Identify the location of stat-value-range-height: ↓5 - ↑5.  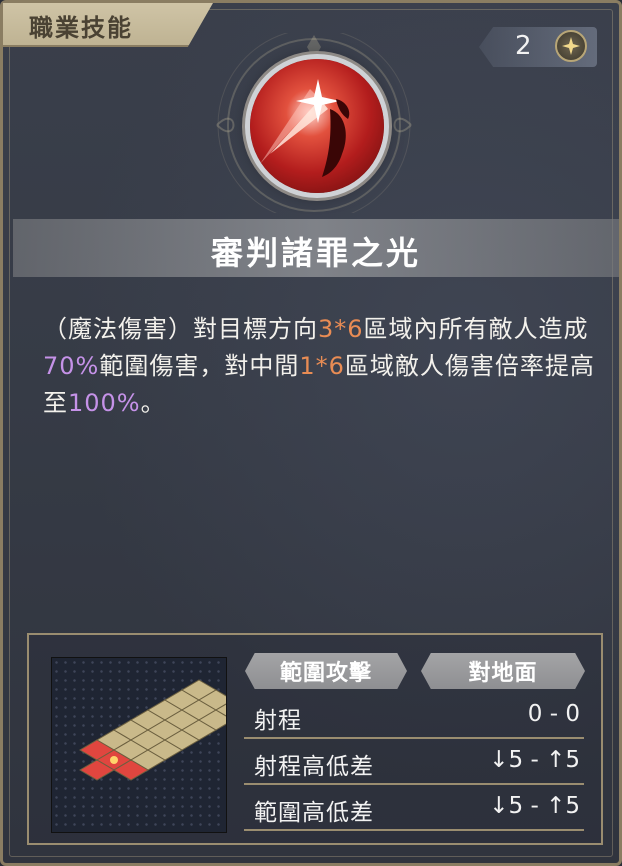
(534, 760).